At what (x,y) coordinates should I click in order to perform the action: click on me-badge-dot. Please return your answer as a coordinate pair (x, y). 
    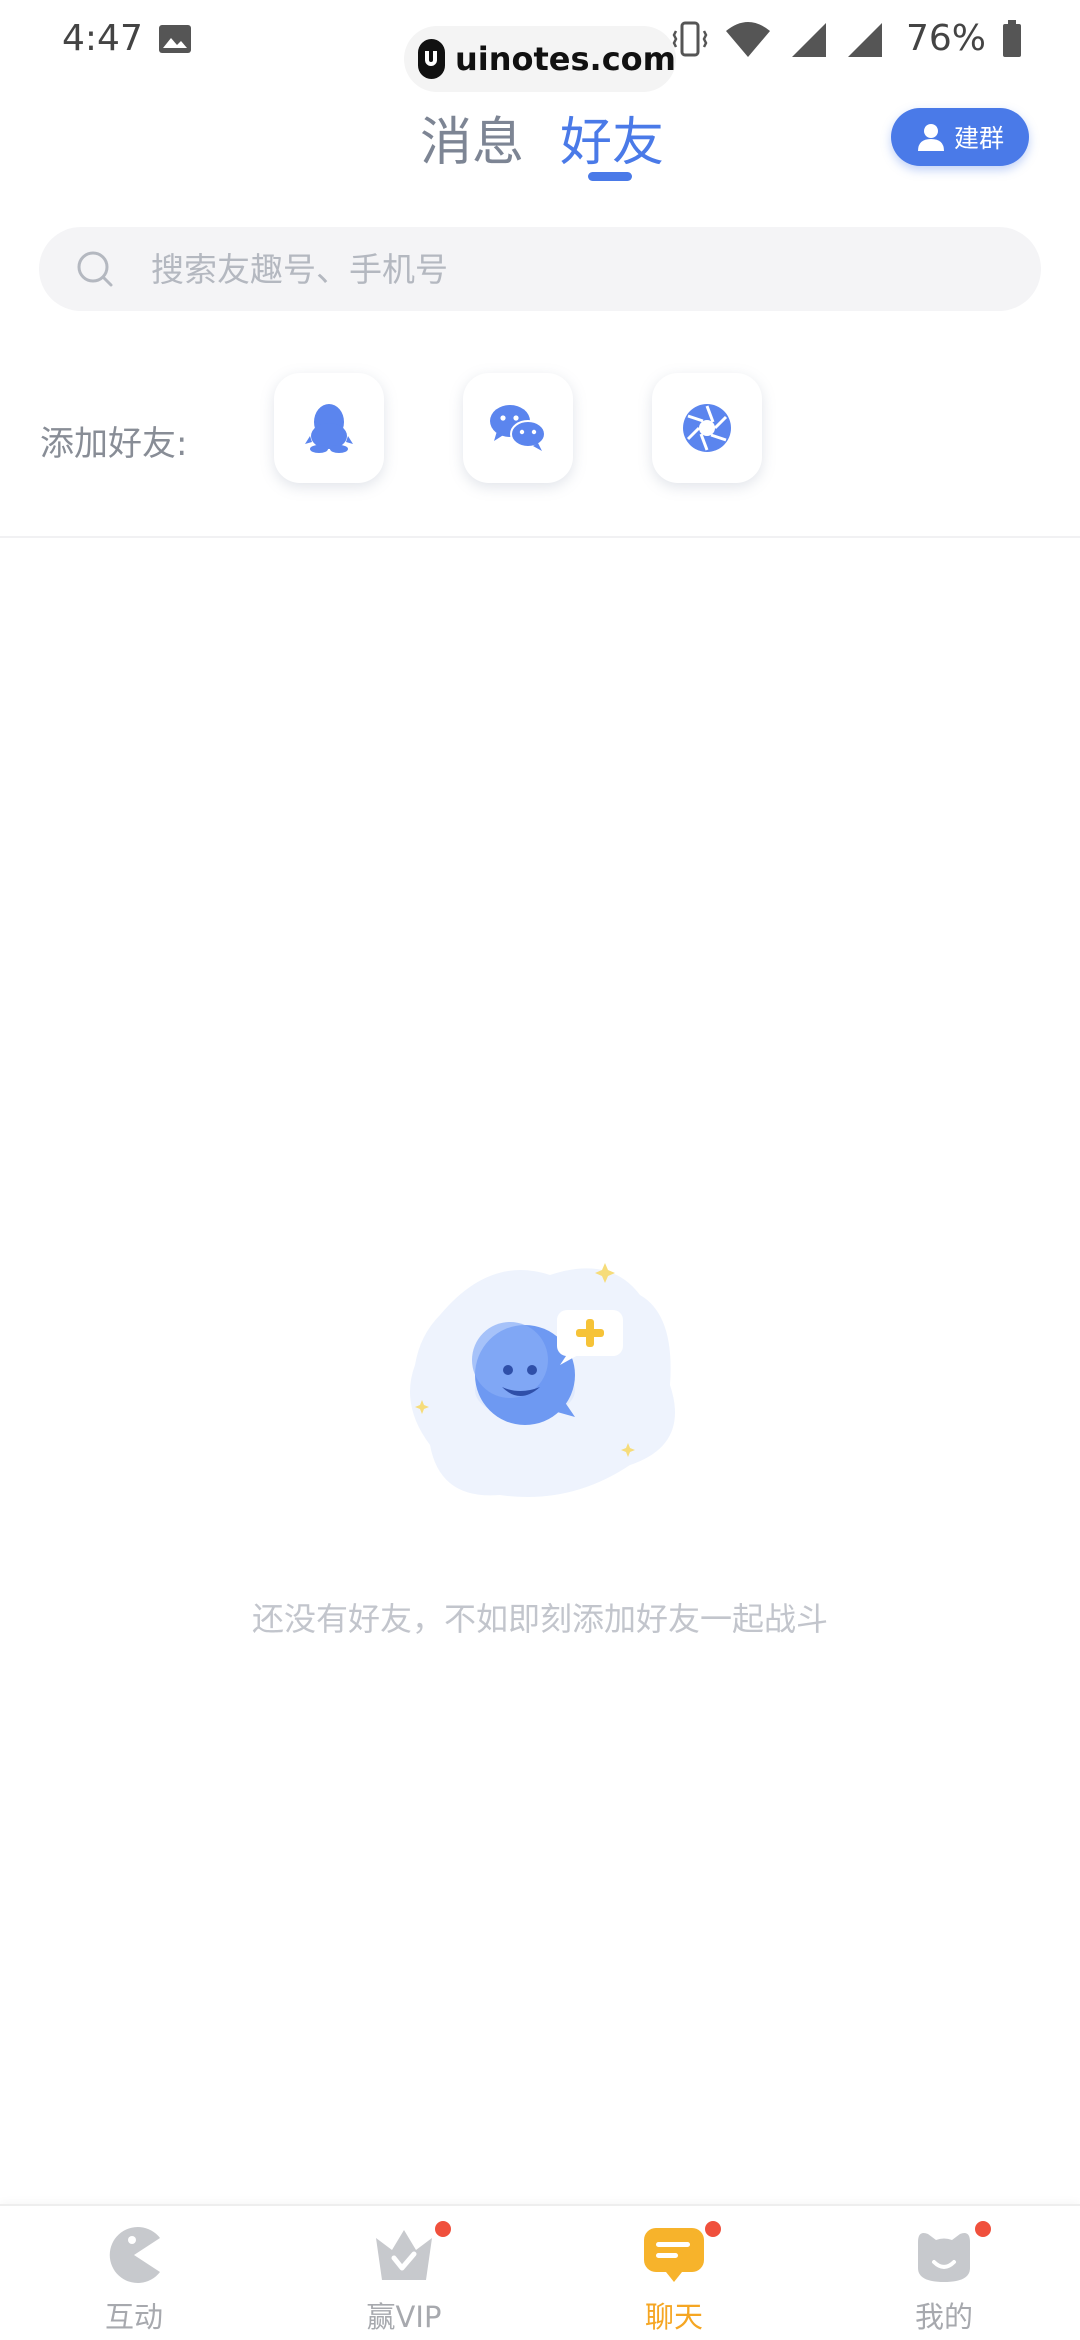
    Looking at the image, I should click on (983, 2229).